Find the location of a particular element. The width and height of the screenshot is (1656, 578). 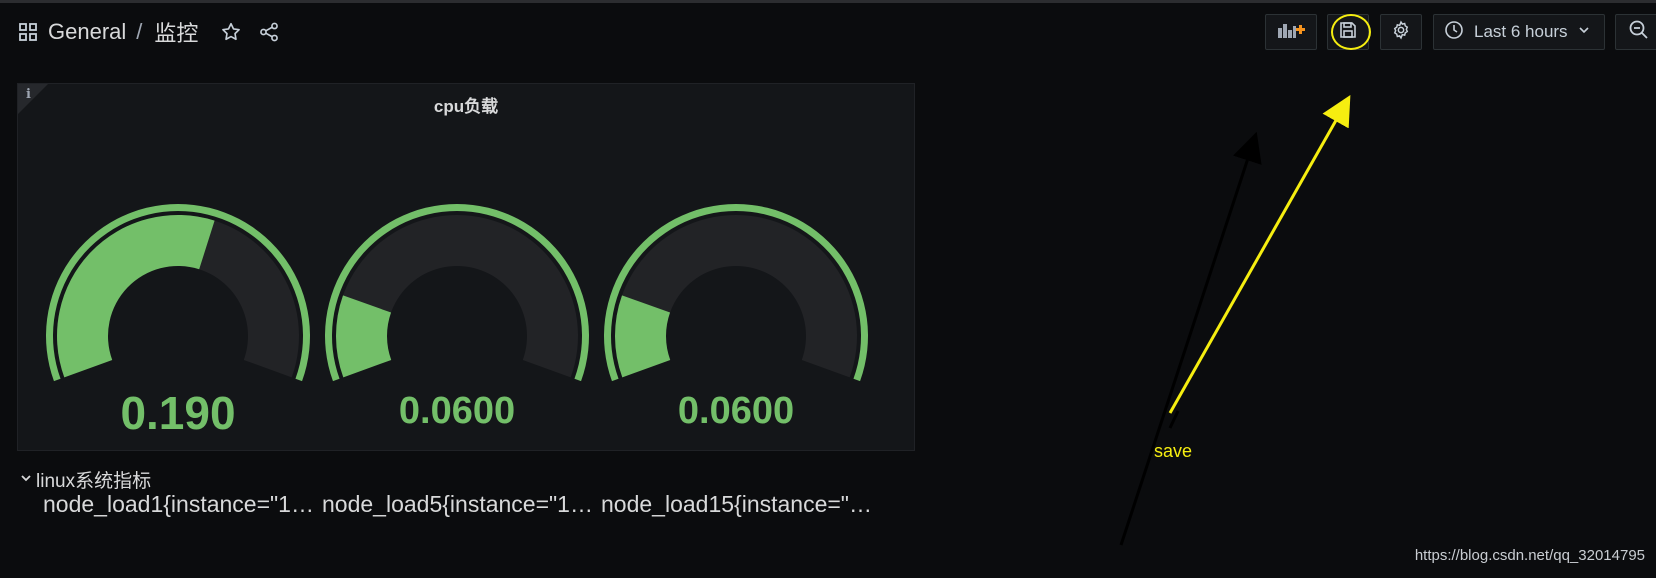

gauge-value: 0.190 is located at coordinates (178, 413).